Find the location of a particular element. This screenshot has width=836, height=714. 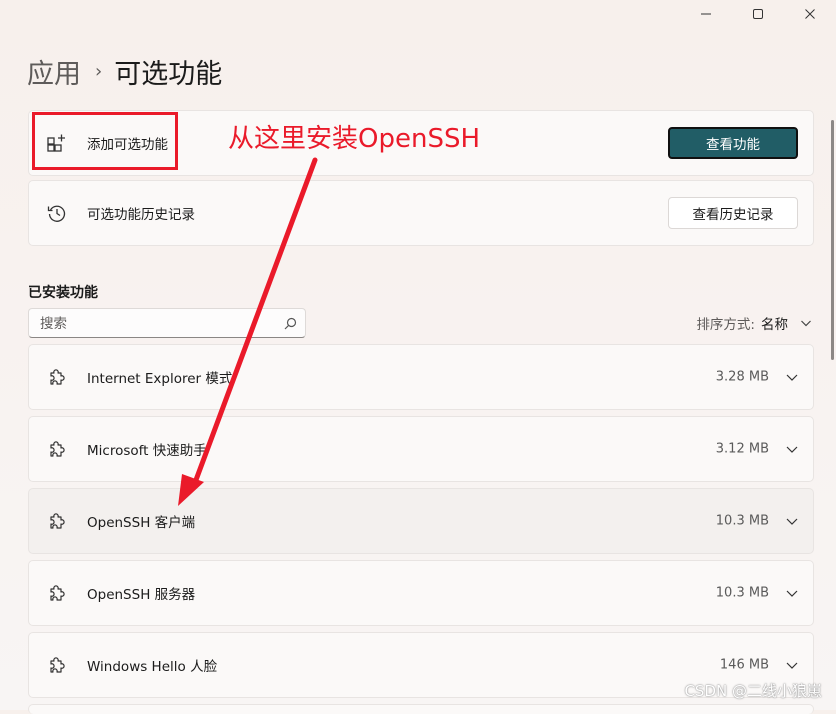

installed-features-title: 已安装功能 is located at coordinates (63, 293).